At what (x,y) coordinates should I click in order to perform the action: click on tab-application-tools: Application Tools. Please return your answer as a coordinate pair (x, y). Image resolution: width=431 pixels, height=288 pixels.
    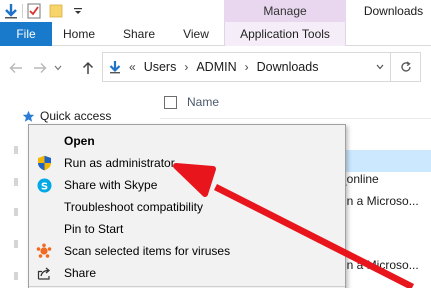
    Looking at the image, I should click on (285, 34).